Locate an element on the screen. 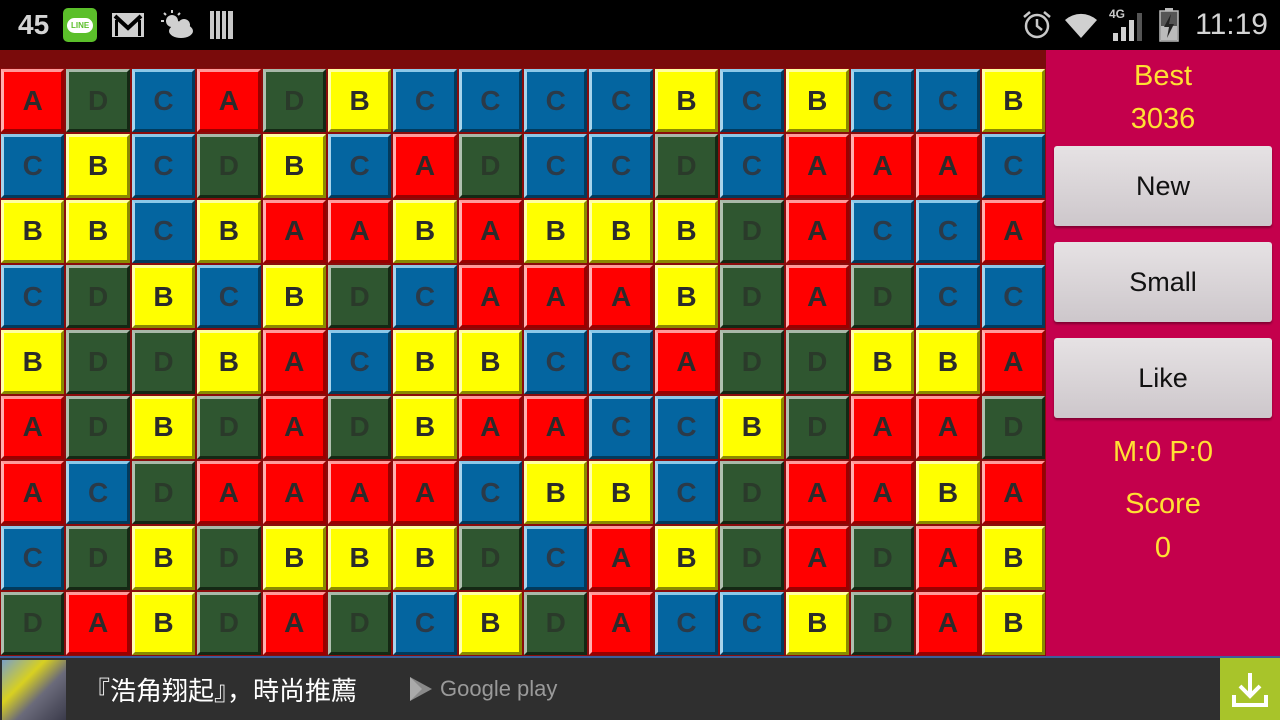  tile-4-6: B is located at coordinates (425, 362).